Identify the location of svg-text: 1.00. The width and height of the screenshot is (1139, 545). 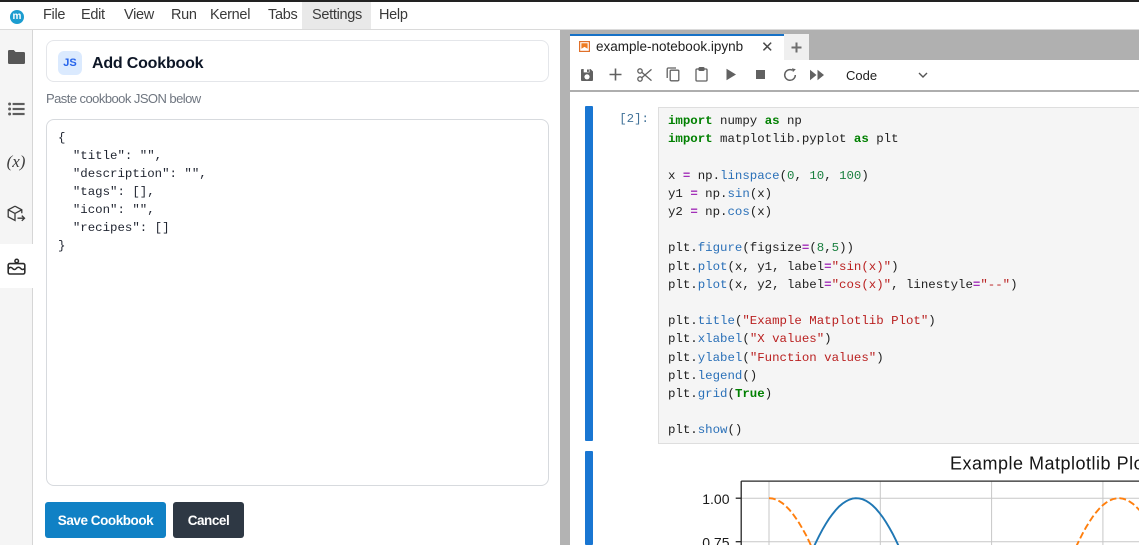
(715, 499).